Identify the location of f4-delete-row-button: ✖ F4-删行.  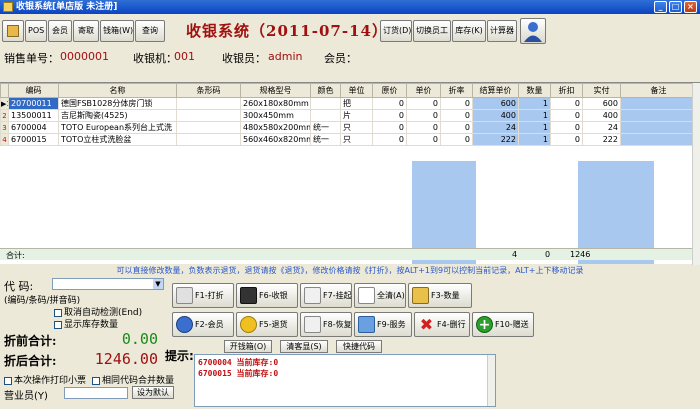
(442, 324).